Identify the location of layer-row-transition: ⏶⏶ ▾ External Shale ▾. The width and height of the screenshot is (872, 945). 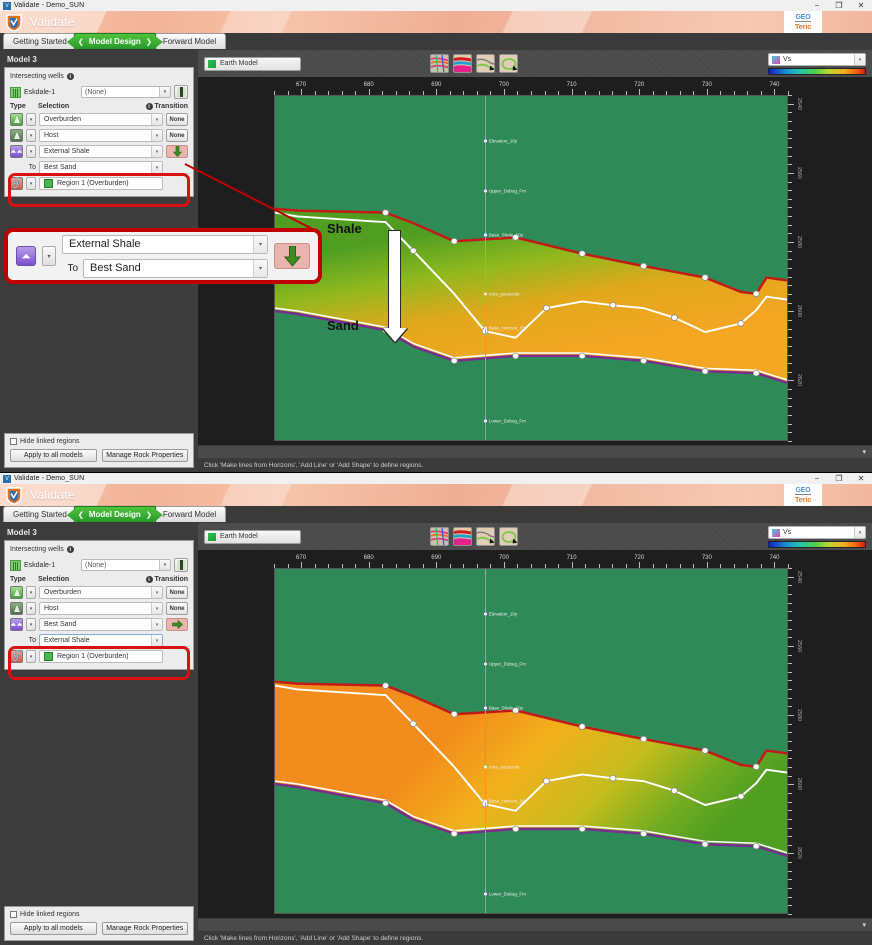
(99, 151).